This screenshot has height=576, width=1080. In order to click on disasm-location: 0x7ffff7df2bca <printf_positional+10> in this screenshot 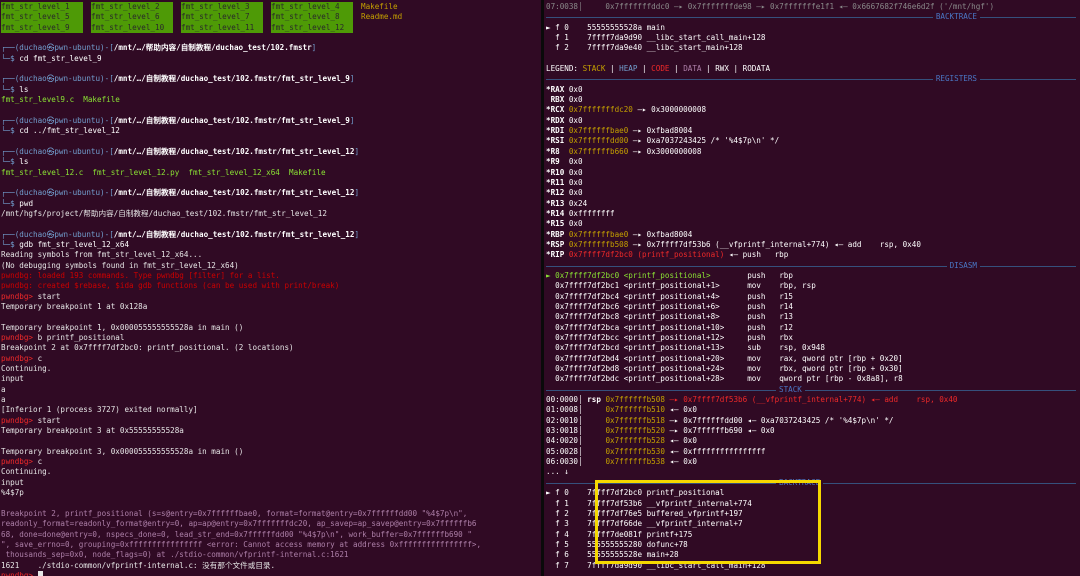, I will do `click(651, 327)`.